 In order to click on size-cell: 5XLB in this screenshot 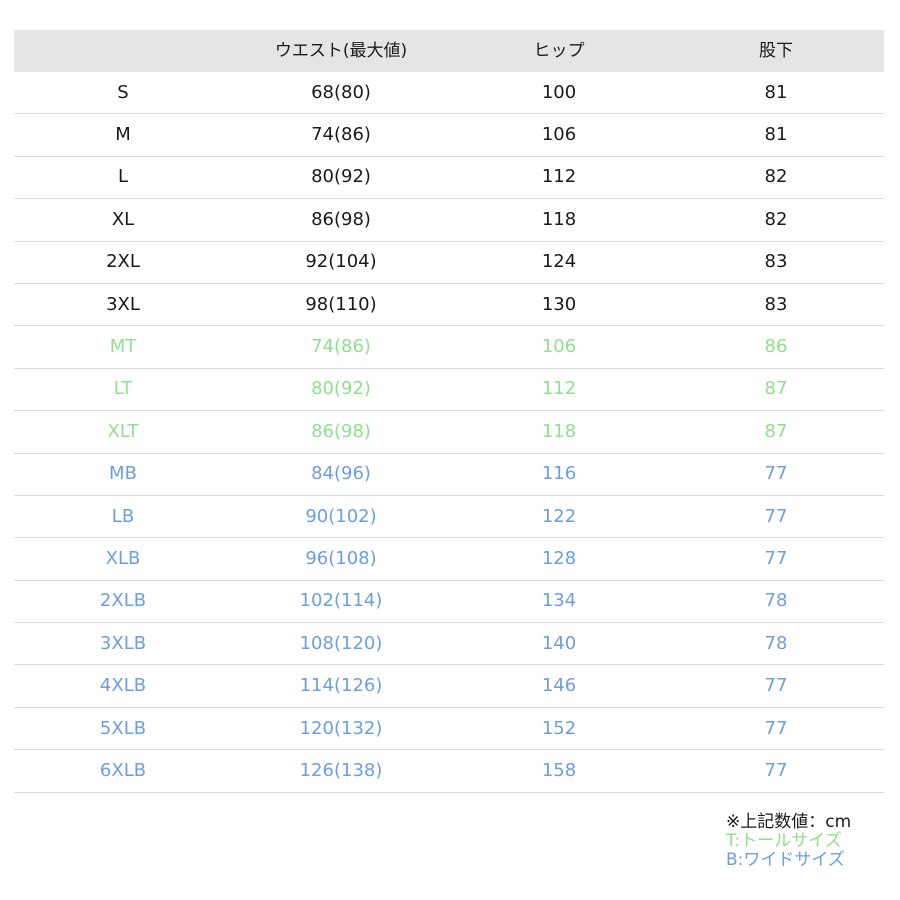, I will do `click(123, 728)`.